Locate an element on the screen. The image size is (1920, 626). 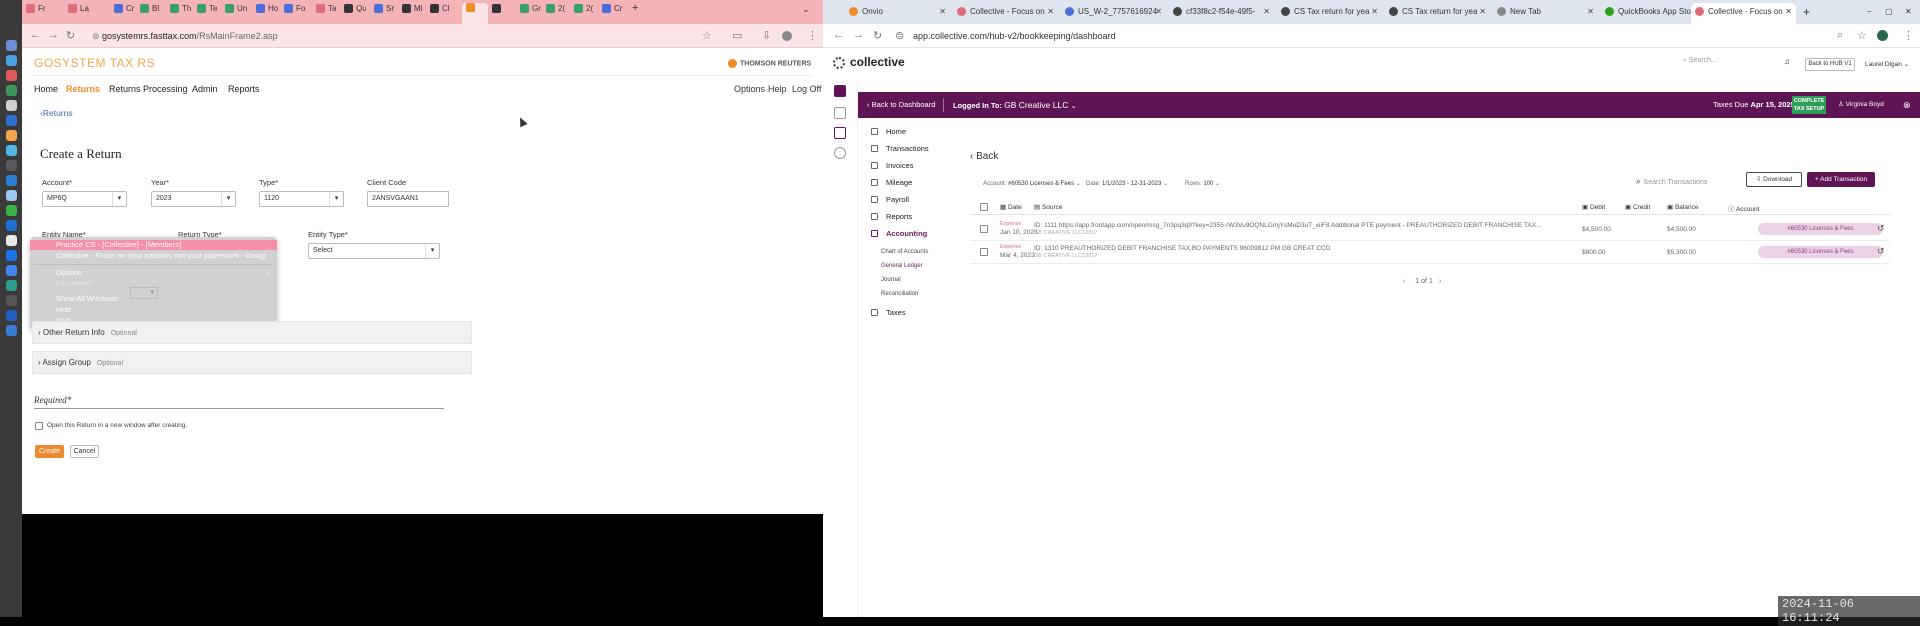
chevron-right-icon: › is located at coordinates (1440, 281).